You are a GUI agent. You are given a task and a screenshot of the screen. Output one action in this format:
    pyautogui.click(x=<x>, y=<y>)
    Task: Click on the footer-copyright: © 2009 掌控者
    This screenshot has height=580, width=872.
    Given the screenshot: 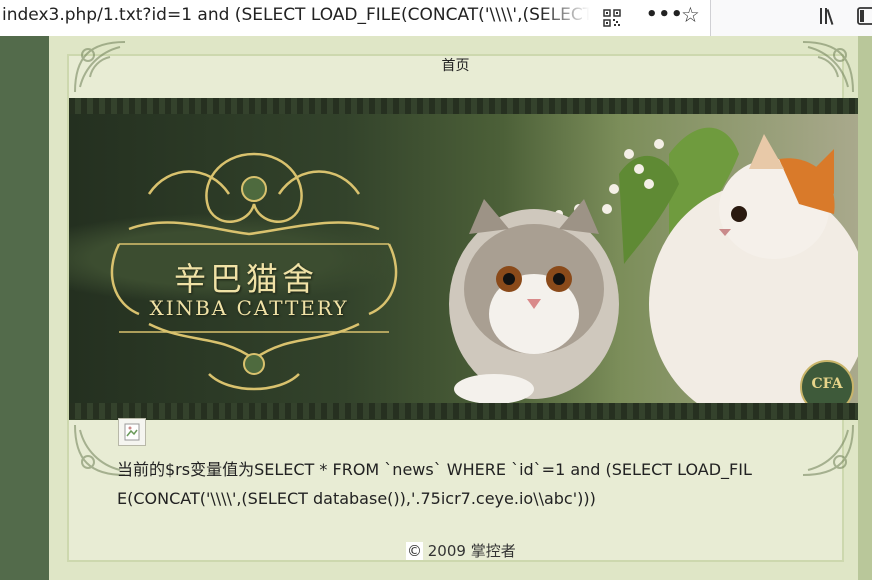 What is the action you would take?
    pyautogui.click(x=461, y=550)
    